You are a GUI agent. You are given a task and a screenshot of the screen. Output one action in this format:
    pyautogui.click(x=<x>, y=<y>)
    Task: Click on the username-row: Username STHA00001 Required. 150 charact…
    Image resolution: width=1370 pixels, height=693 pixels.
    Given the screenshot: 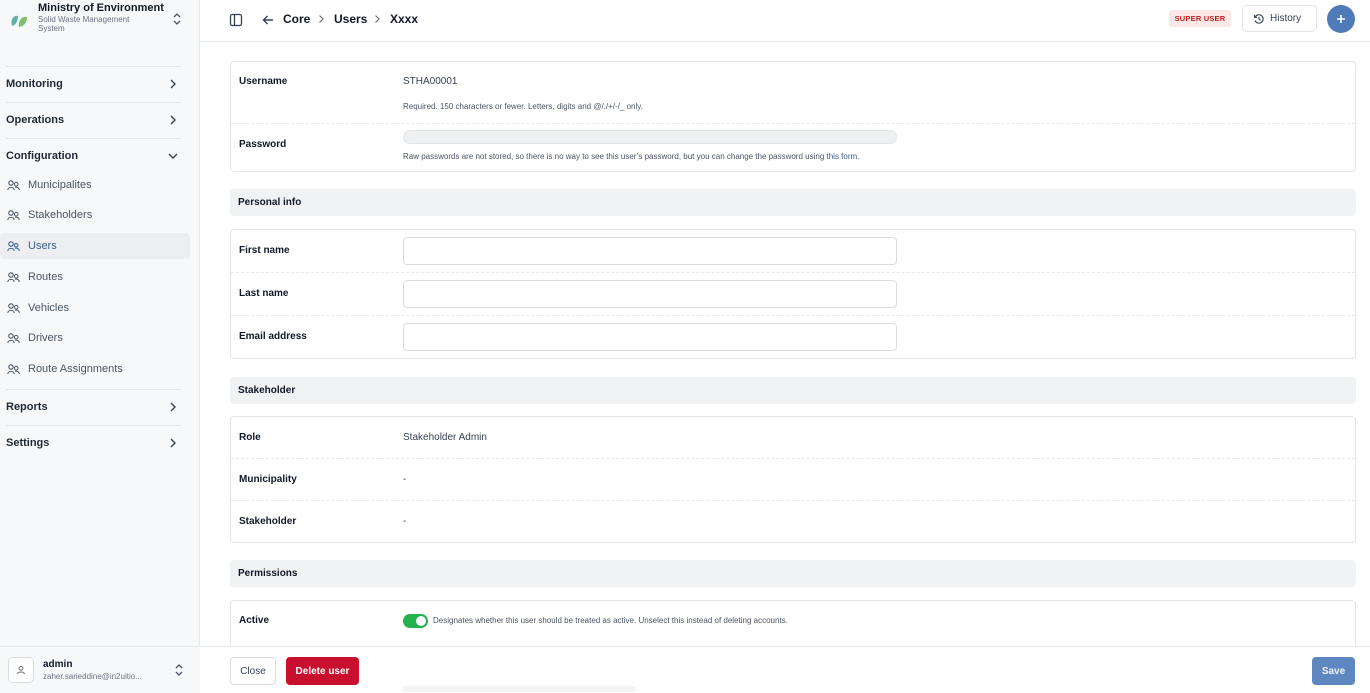 What is the action you would take?
    pyautogui.click(x=793, y=93)
    